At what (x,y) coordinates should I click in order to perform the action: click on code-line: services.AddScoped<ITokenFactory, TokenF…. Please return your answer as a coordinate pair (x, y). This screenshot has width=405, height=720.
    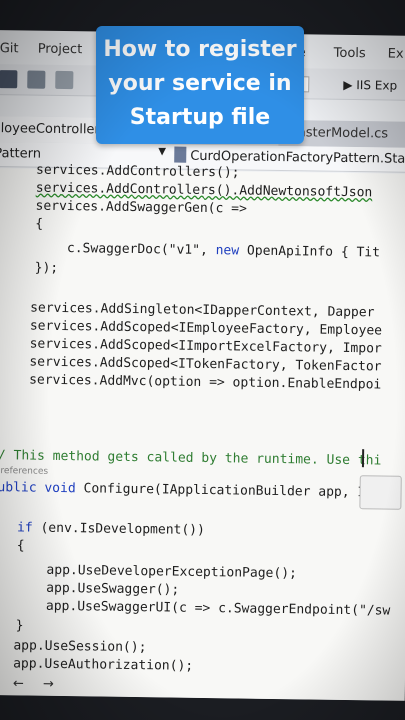
    Looking at the image, I should click on (205, 364).